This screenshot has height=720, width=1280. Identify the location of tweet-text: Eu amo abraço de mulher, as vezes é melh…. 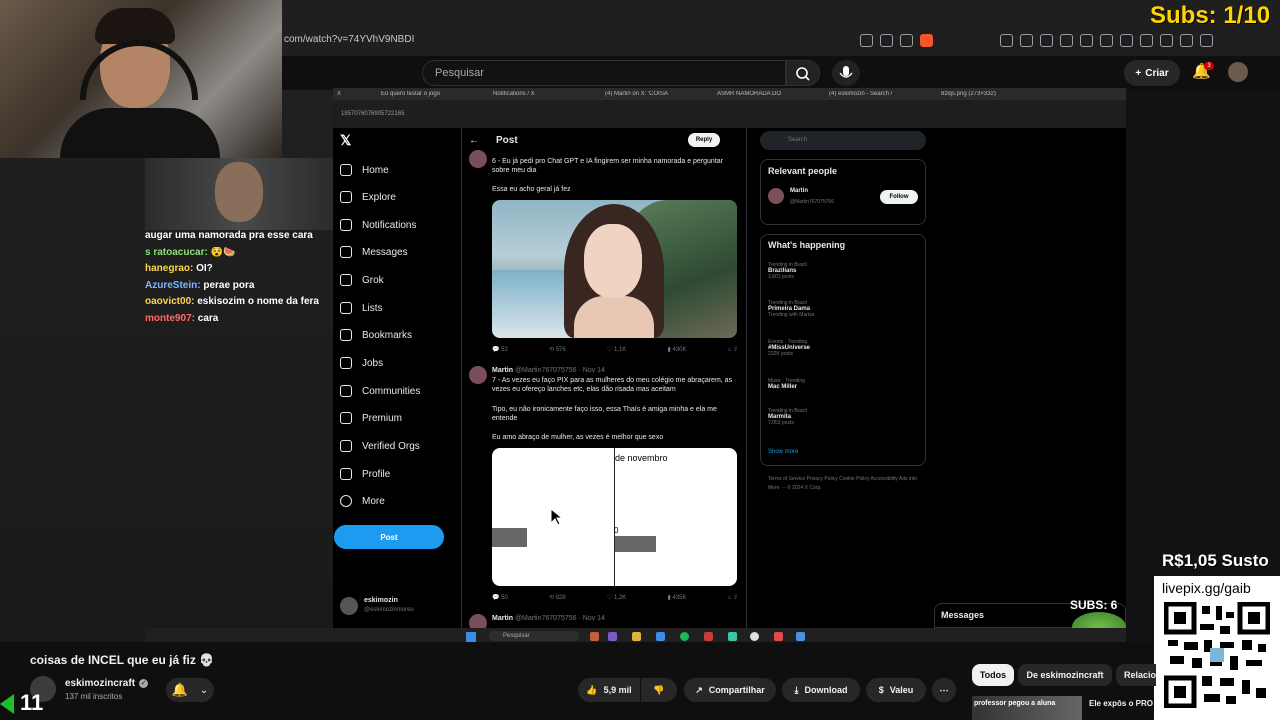
(578, 437).